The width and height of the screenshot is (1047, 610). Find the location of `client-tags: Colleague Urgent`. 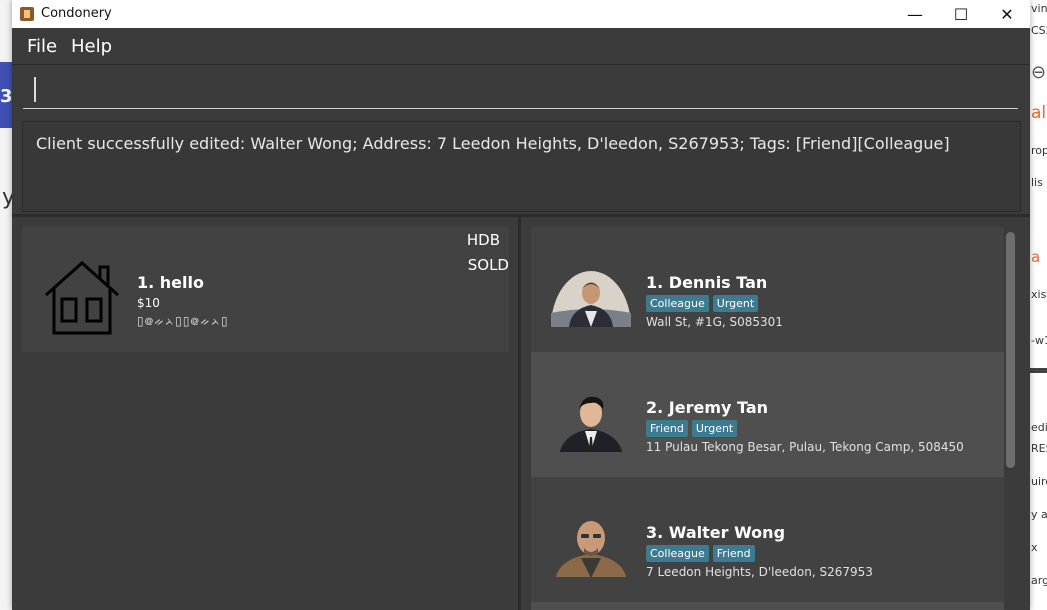

client-tags: Colleague Urgent is located at coordinates (702, 303).